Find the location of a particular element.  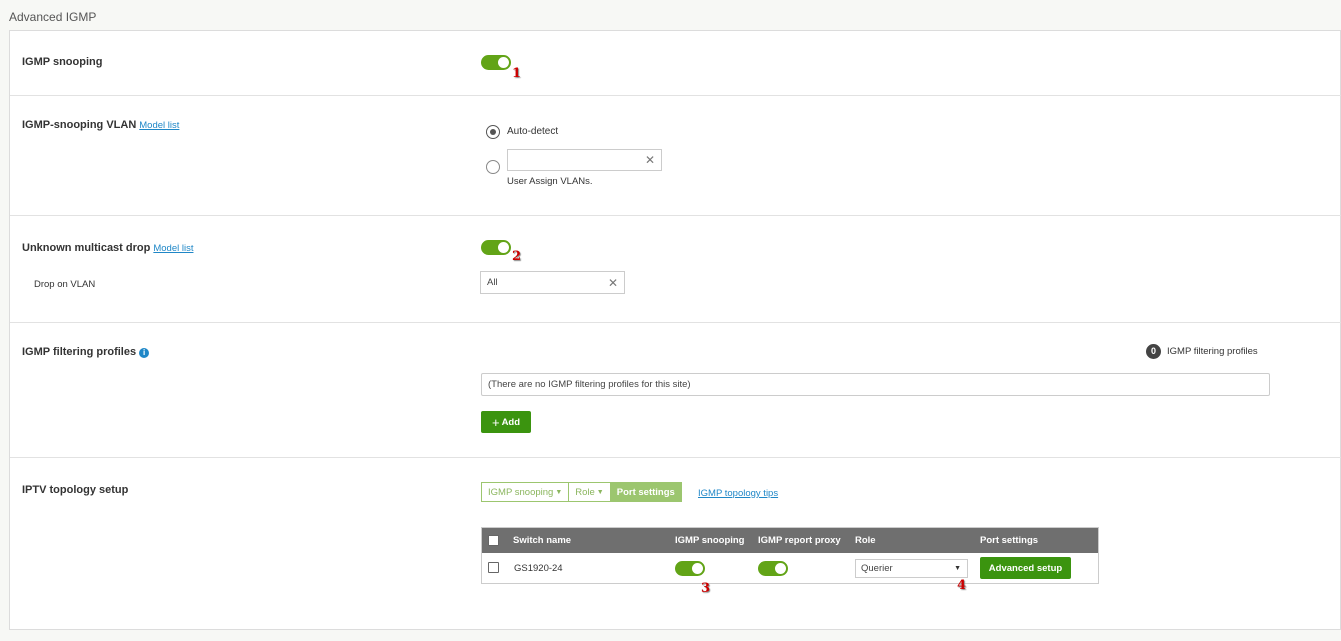

iptv-topology-label: IPTV topology setup is located at coordinates (75, 490).